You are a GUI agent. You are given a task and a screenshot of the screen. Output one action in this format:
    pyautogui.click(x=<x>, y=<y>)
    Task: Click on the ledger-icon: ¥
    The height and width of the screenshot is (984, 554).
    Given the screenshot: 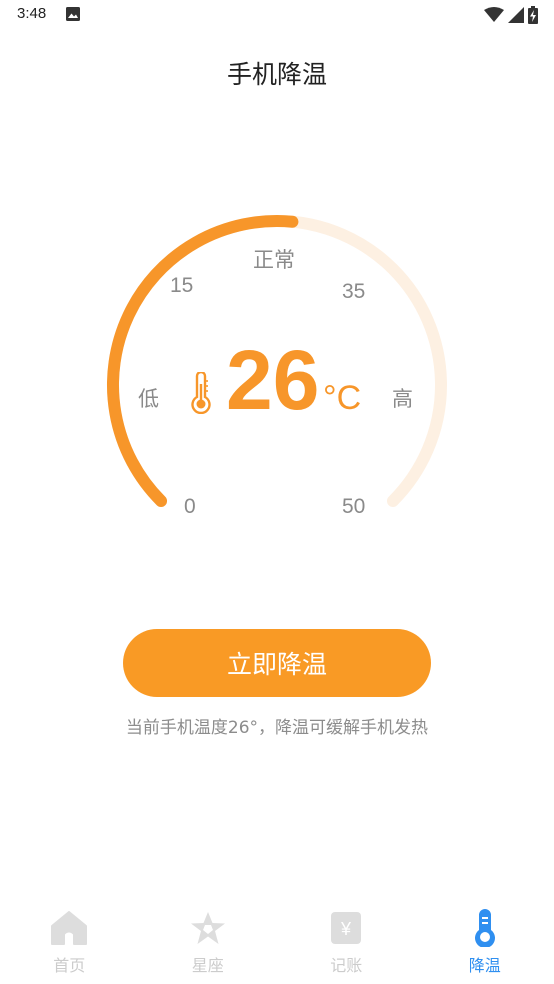 What is the action you would take?
    pyautogui.click(x=346, y=928)
    